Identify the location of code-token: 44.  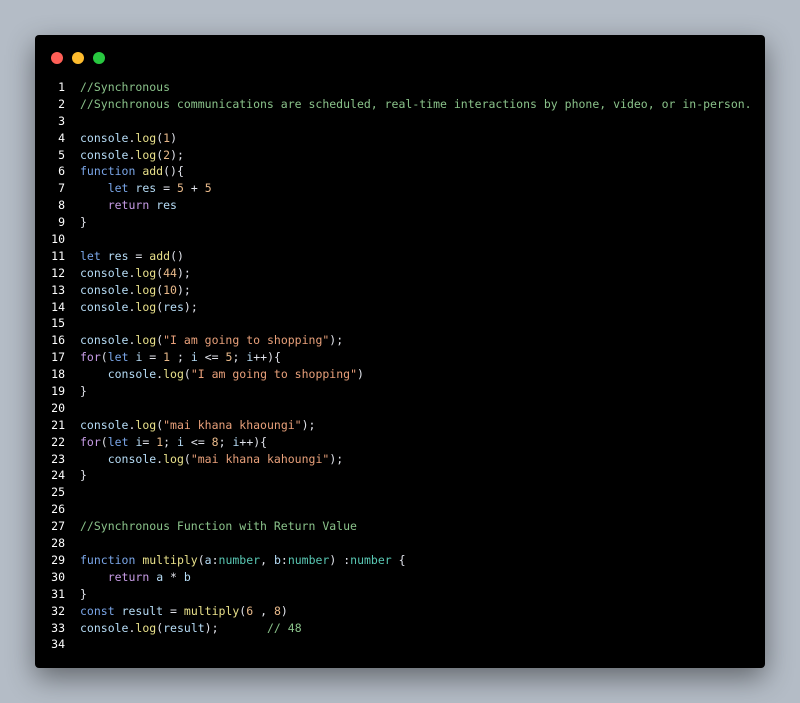
(170, 272).